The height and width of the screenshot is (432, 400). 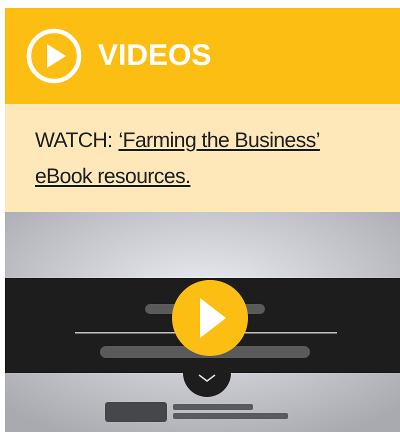 What do you see at coordinates (112, 177) in the screenshot?
I see `ebook-link: eBook resources.` at bounding box center [112, 177].